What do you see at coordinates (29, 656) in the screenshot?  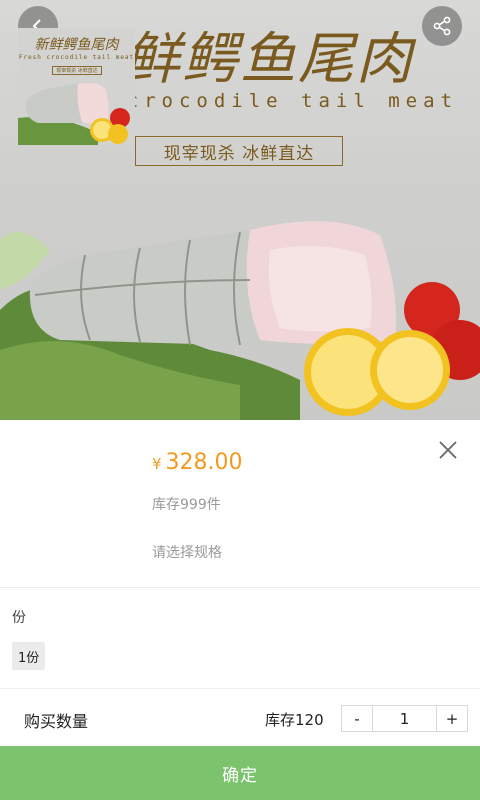 I see `spec-option-1: 1份` at bounding box center [29, 656].